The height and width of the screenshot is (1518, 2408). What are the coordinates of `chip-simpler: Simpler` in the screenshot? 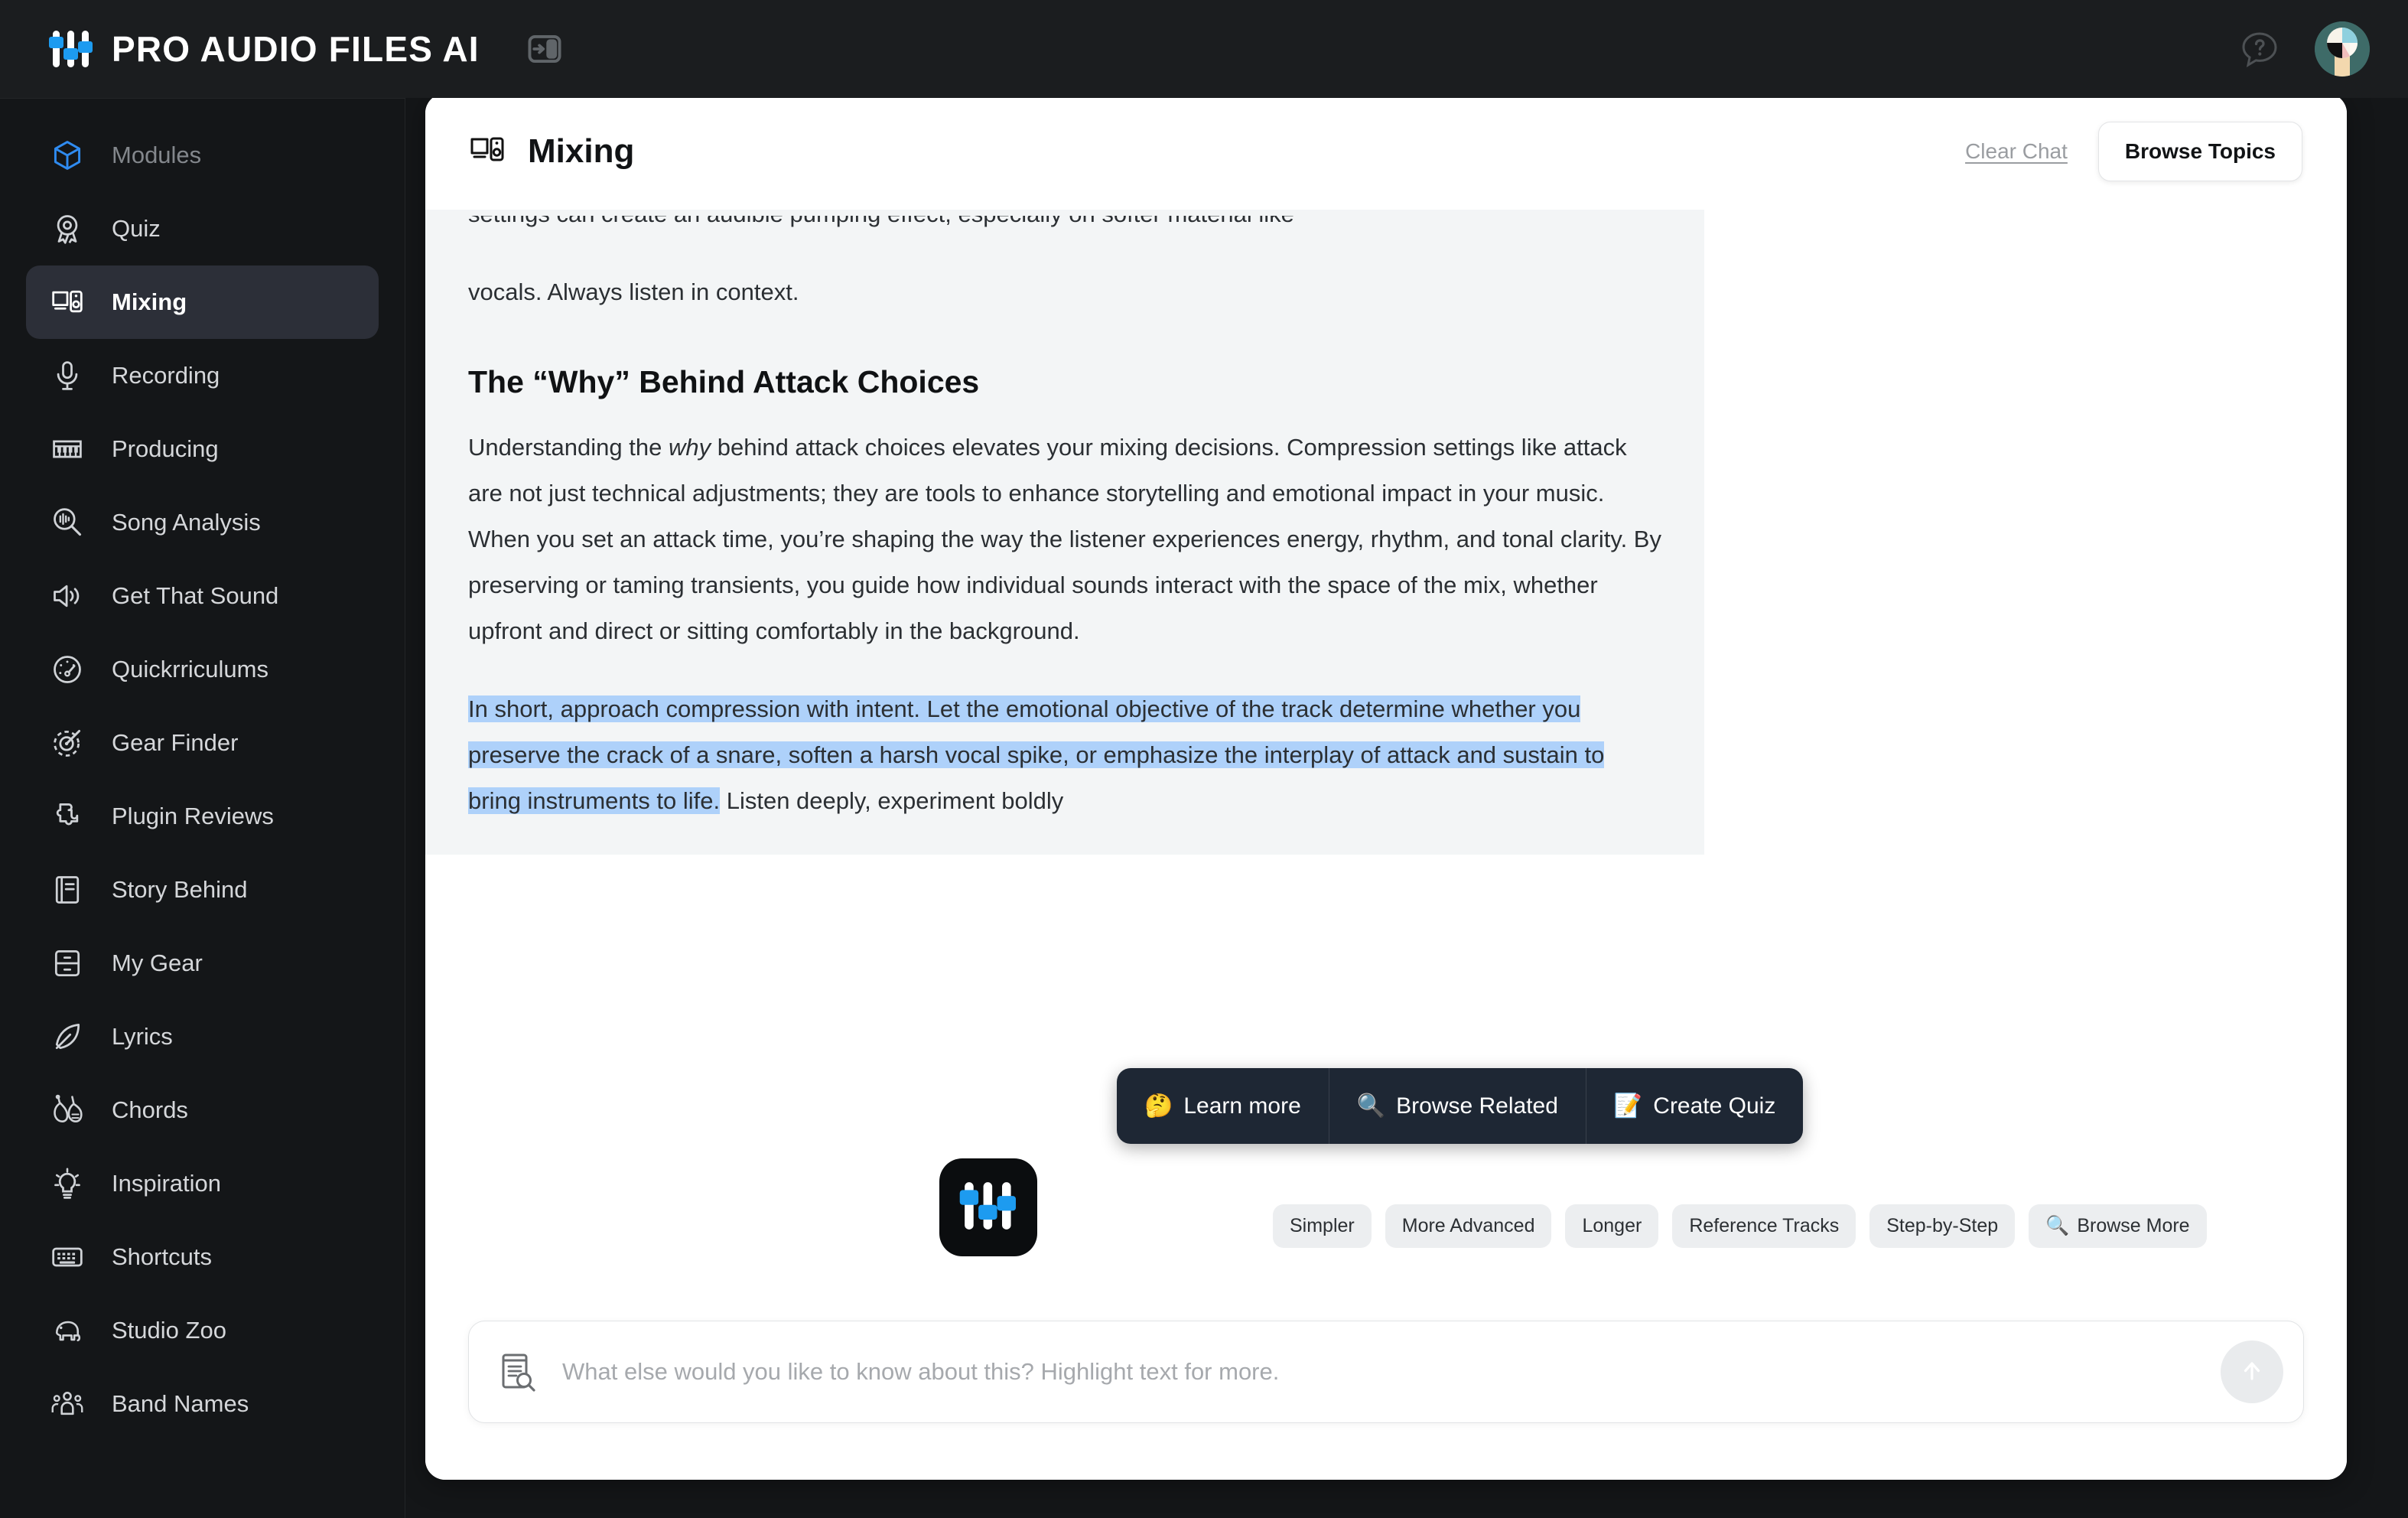 It's located at (1322, 1226).